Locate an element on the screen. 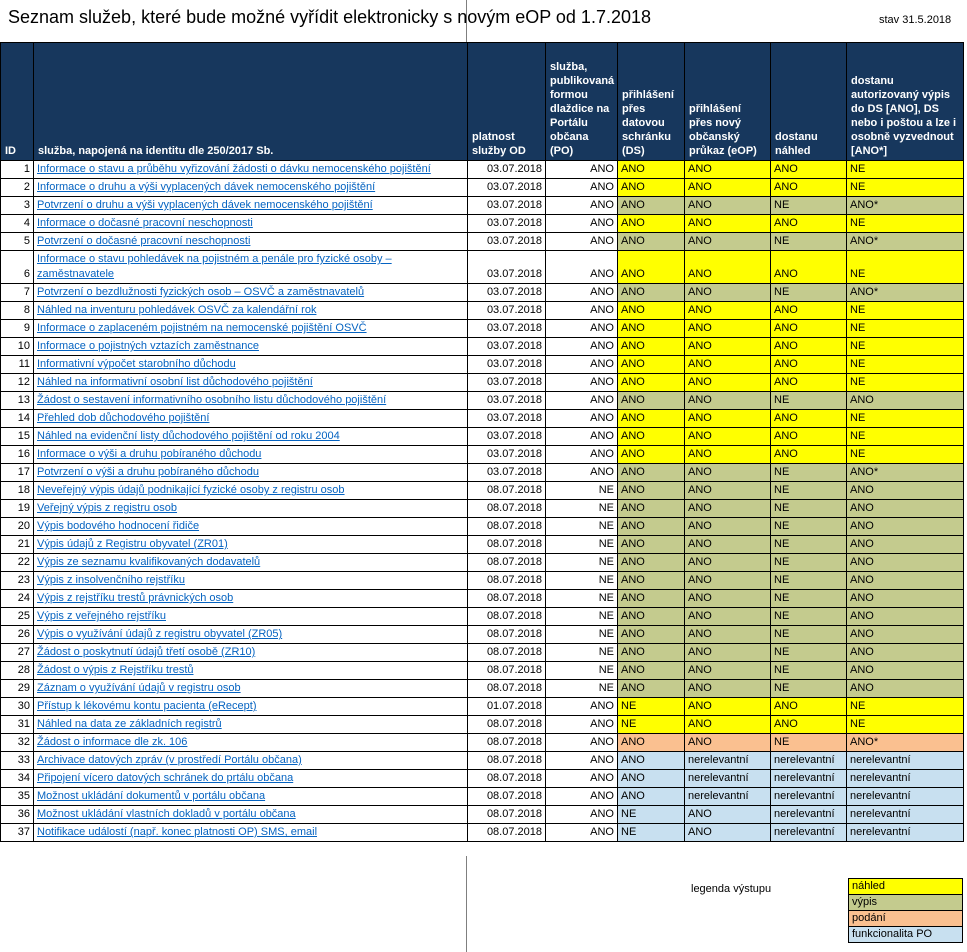  service-link: Informativní výpočet starobního důchodu is located at coordinates (136, 364).